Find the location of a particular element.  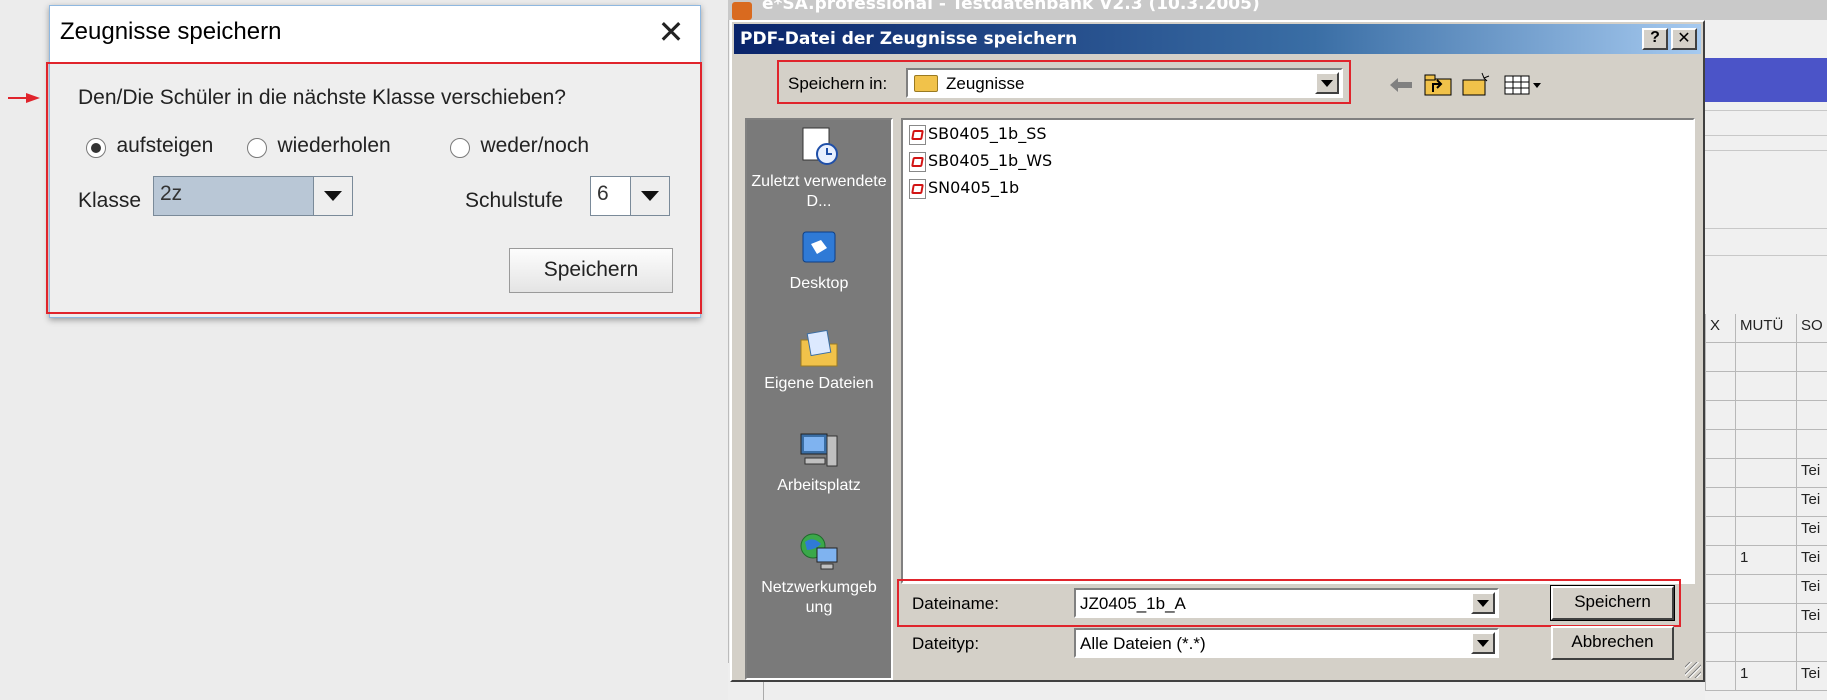

file-item: SN0405_1b is located at coordinates (964, 188).